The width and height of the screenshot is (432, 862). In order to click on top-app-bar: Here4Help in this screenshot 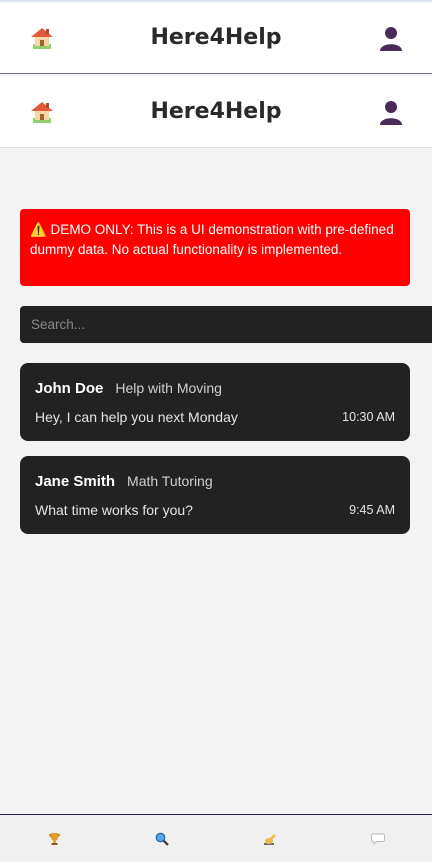, I will do `click(216, 37)`.